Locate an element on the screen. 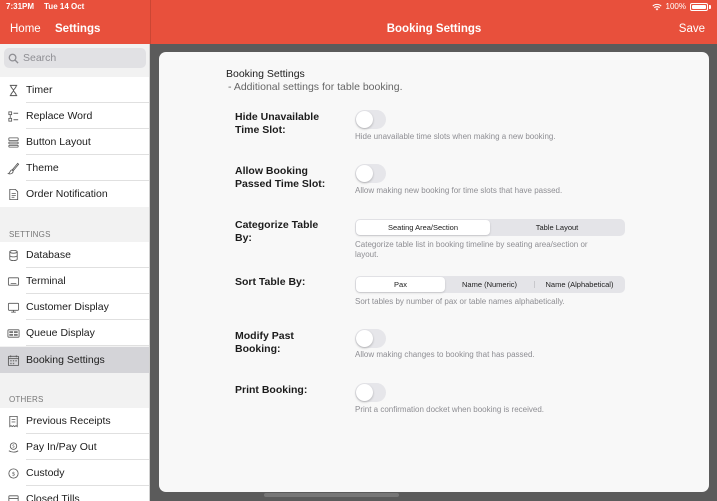 The height and width of the screenshot is (501, 717). status-time: 7:31PM is located at coordinates (20, 6).